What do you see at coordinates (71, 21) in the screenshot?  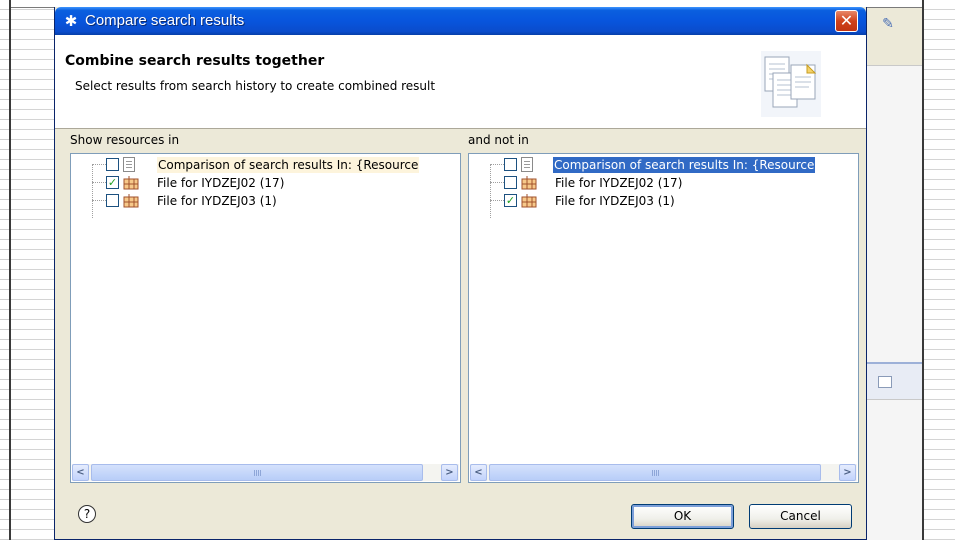 I see `eclipse-dialog-icon: ✱` at bounding box center [71, 21].